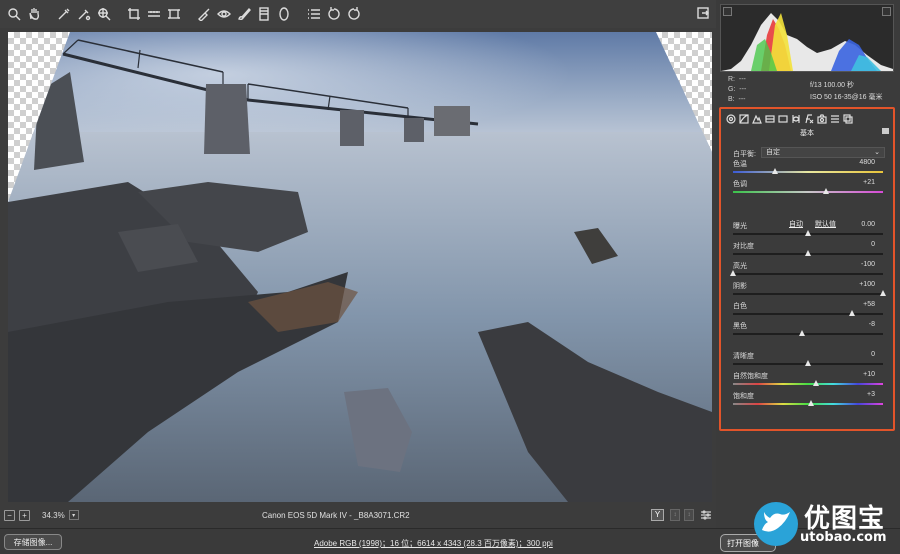 The height and width of the screenshot is (554, 900). Describe the element at coordinates (789, 118) in the screenshot. I see `panel-tabs` at that location.